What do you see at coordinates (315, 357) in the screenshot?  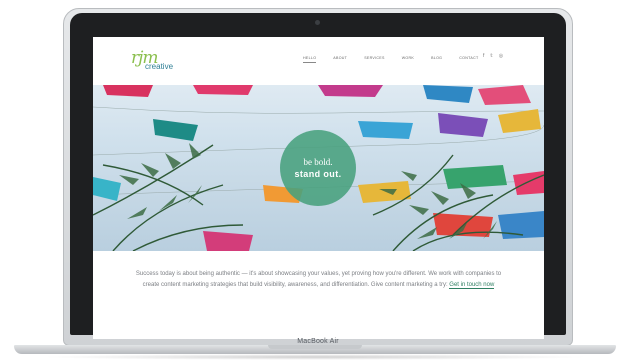 I see `laptop-shadow` at bounding box center [315, 357].